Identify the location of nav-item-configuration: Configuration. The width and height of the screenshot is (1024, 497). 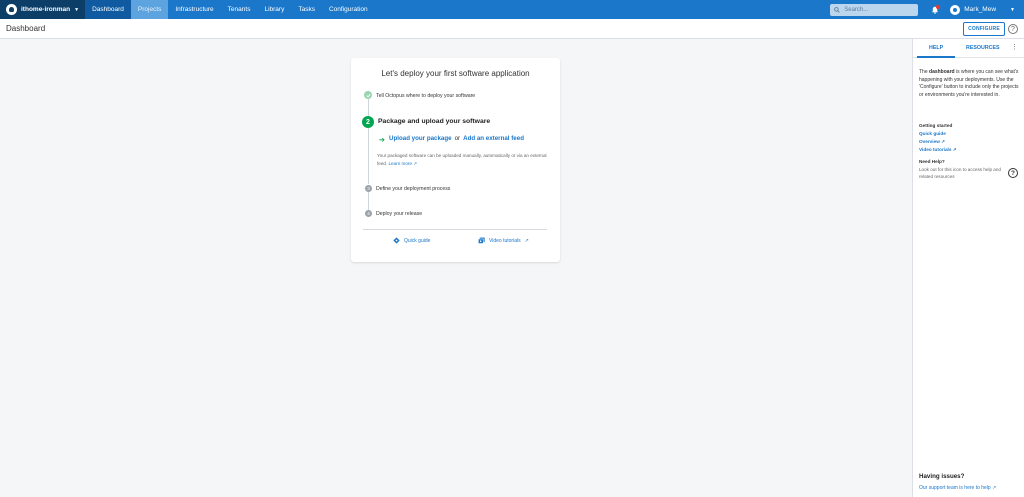
(348, 9).